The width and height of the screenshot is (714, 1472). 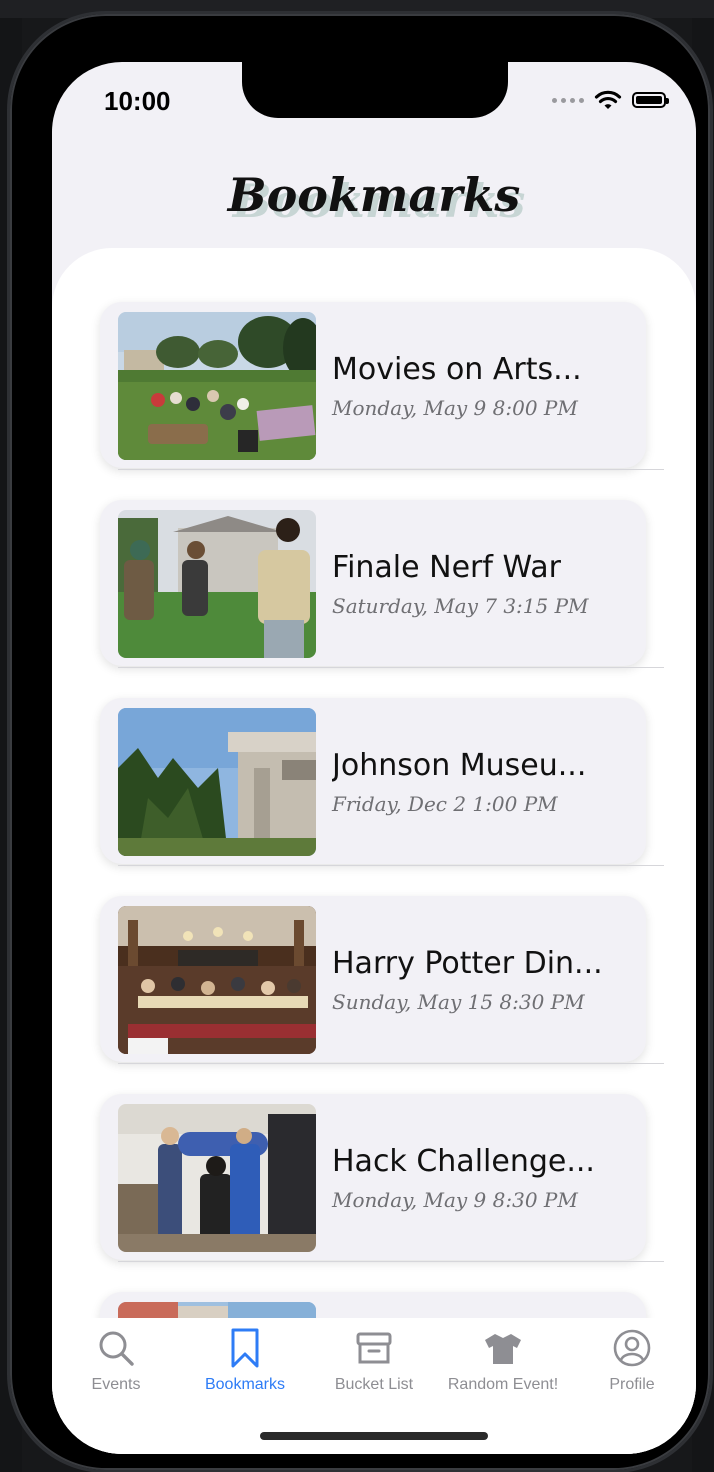 I want to click on archive-box-icon, so click(x=374, y=1348).